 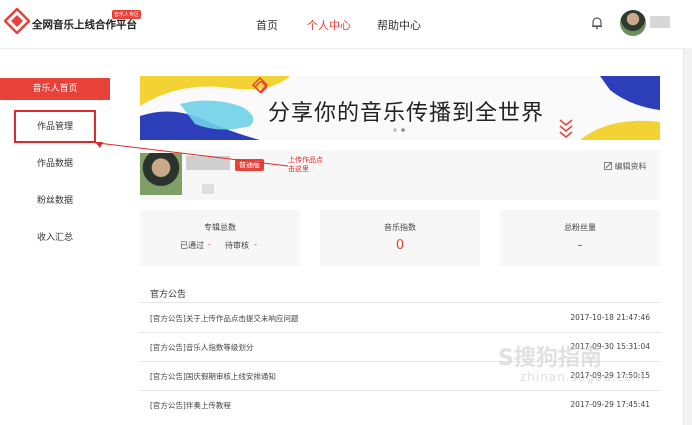 I want to click on sidebar: 音乐人首页 作品管理 作品数据 粉丝数据 收入汇总, so click(x=55, y=236).